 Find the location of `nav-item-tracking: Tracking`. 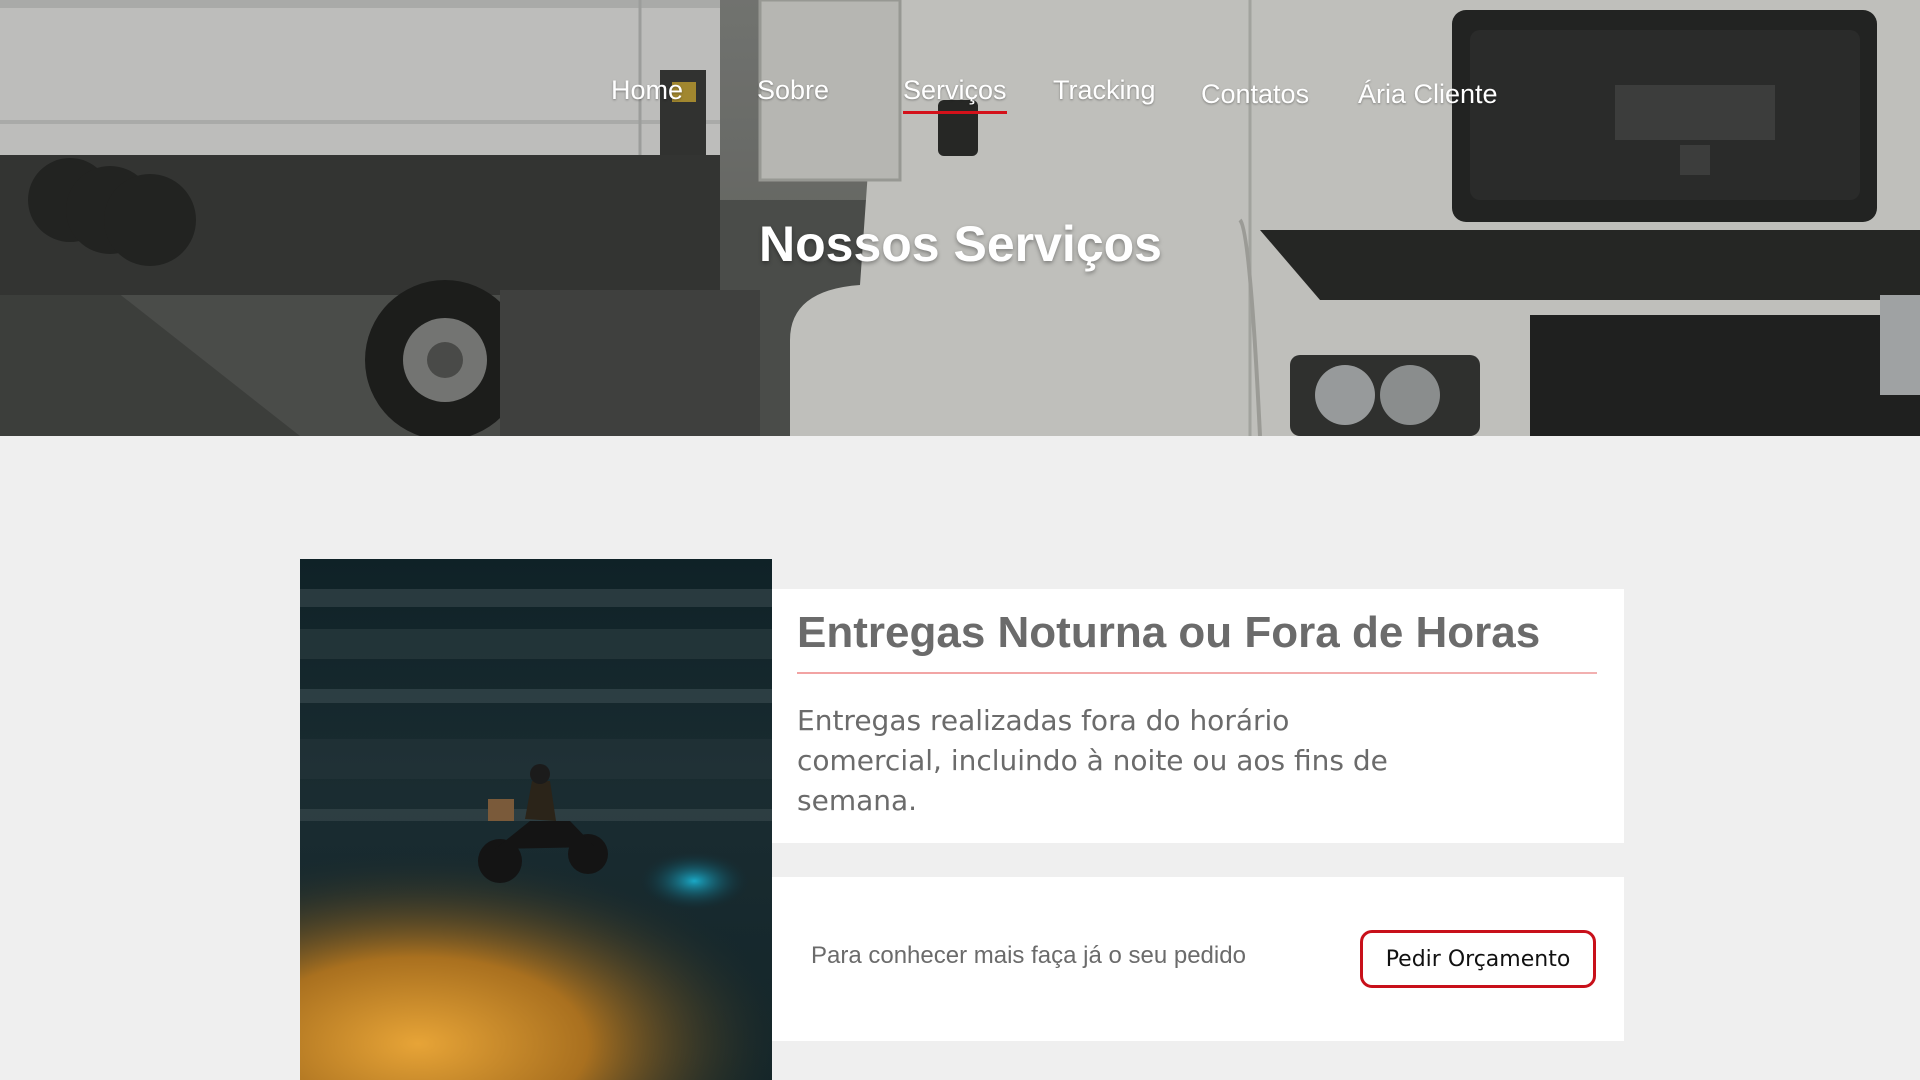

nav-item-tracking: Tracking is located at coordinates (1104, 90).